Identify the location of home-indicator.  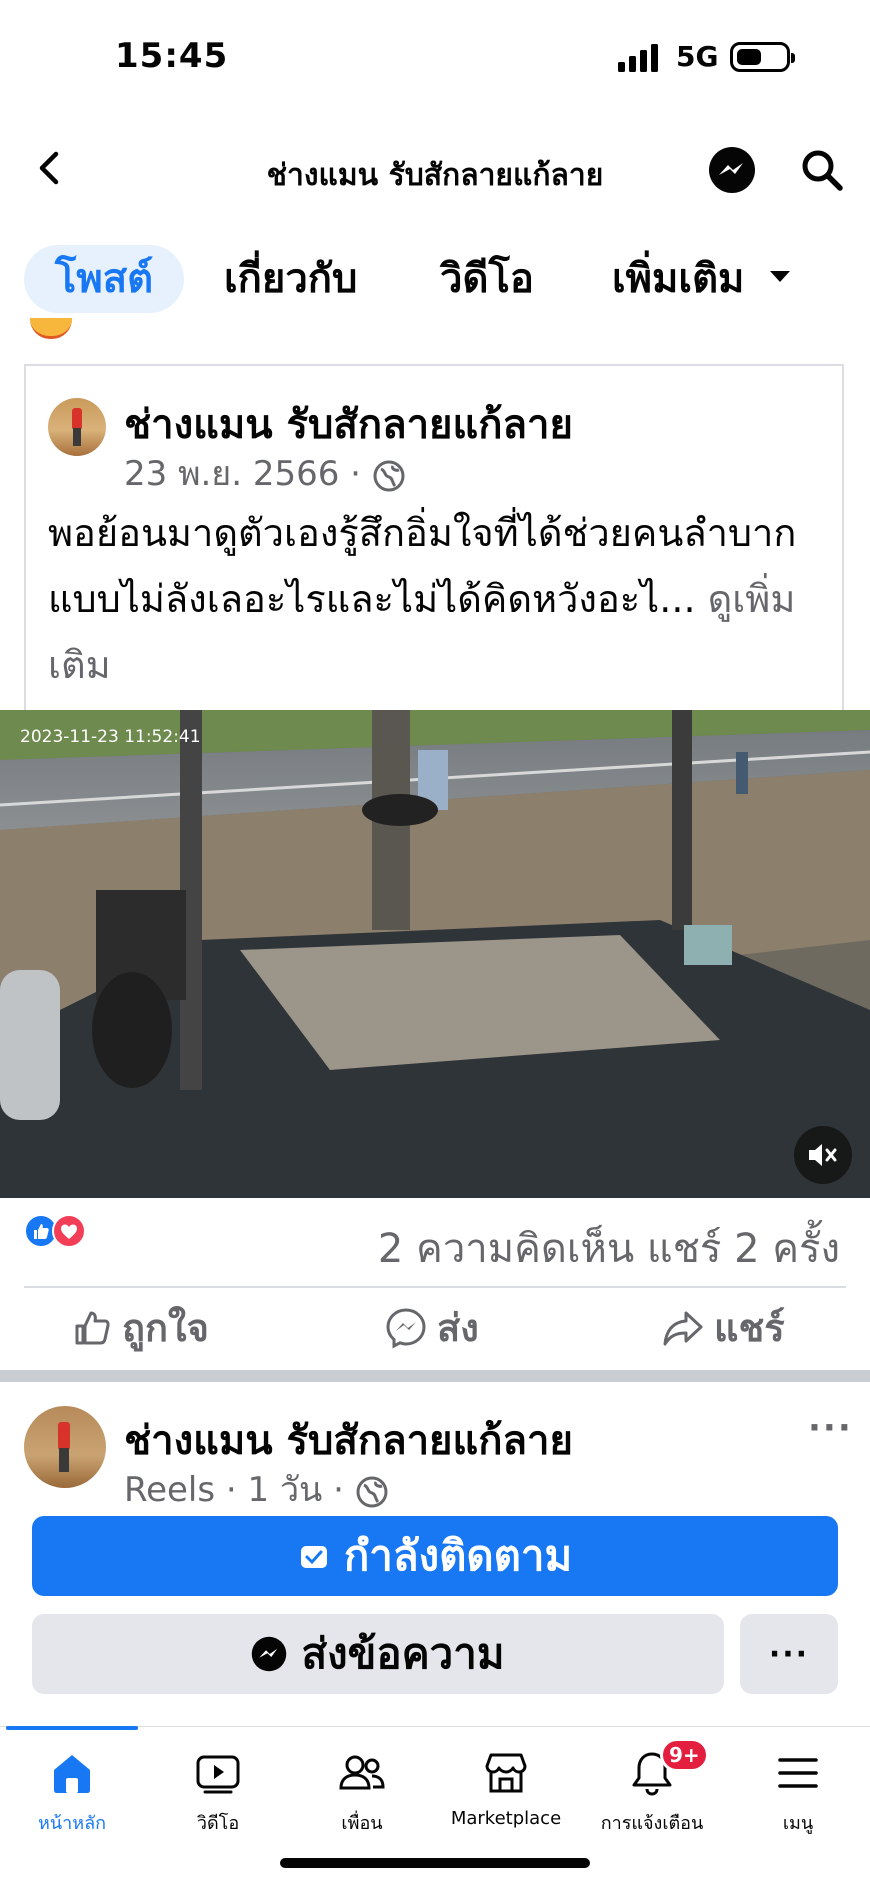
(435, 1863).